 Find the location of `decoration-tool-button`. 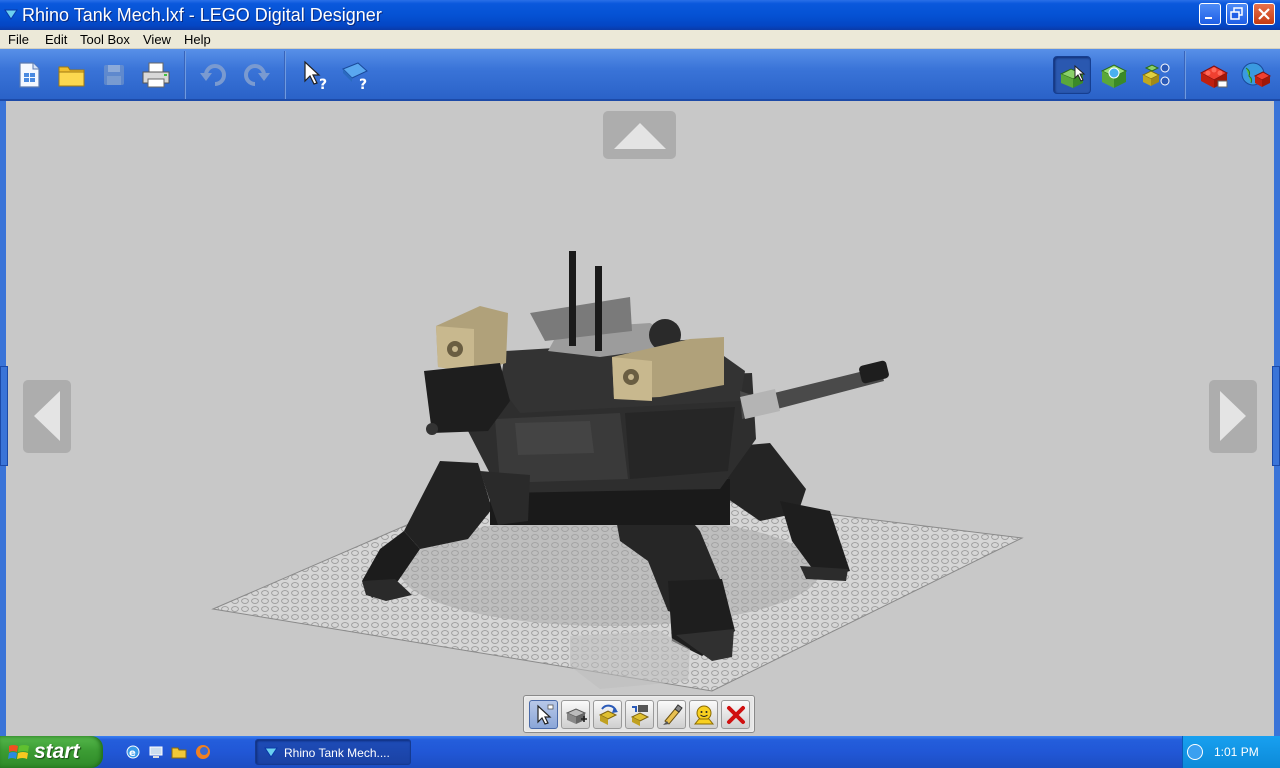

decoration-tool-button is located at coordinates (703, 714).